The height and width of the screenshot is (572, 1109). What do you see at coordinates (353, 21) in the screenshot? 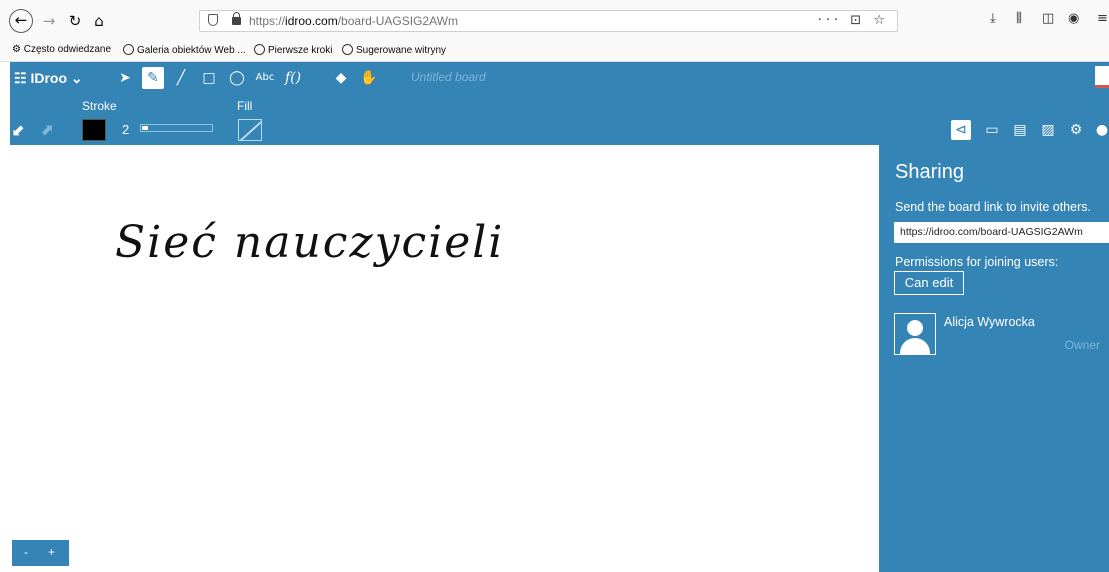
I see `url-text: https://idroo.com/board-UAGSIG2AWm` at bounding box center [353, 21].